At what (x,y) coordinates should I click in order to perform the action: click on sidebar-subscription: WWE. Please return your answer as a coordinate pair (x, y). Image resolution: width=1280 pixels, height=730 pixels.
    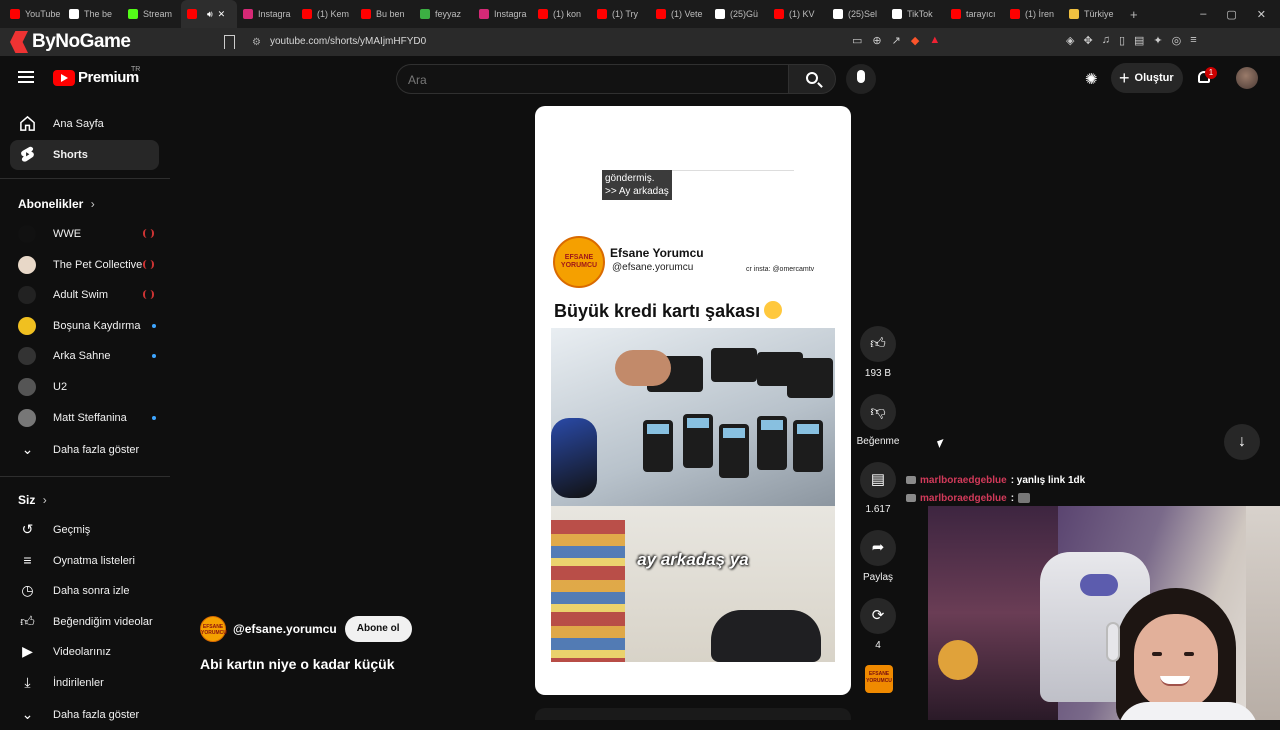
    Looking at the image, I should click on (84, 234).